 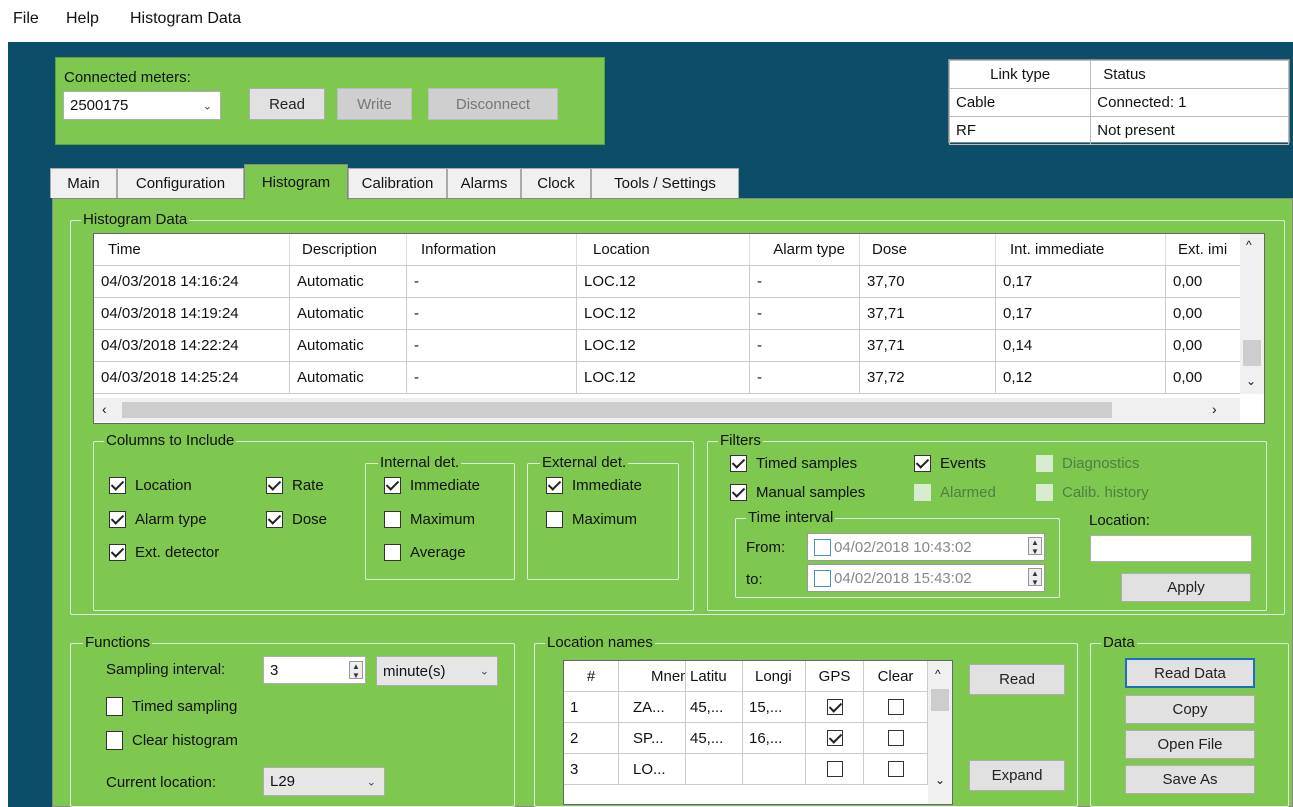 What do you see at coordinates (314, 670) in the screenshot?
I see `sampling-interval-stepper: 3 ▲ ▼` at bounding box center [314, 670].